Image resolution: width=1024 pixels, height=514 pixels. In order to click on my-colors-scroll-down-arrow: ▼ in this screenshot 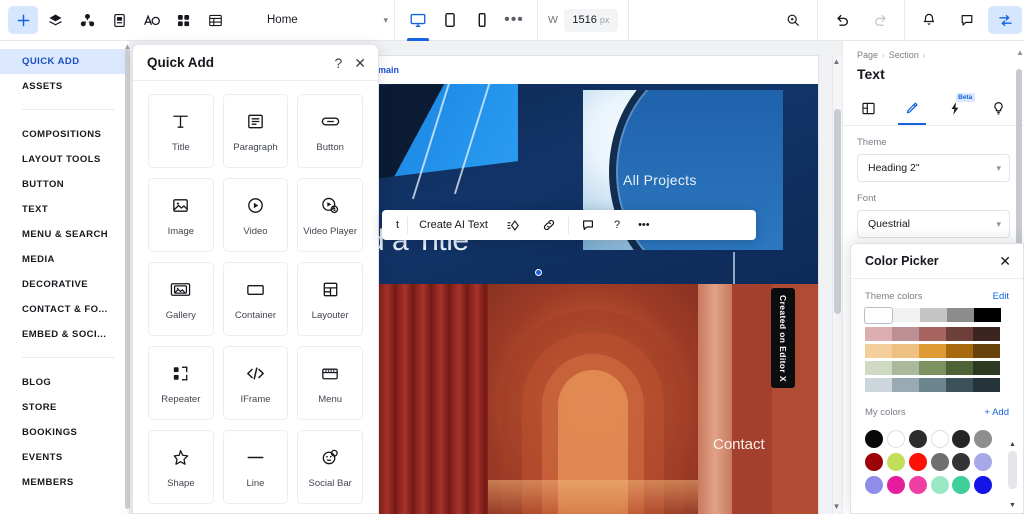, I will do `click(1012, 505)`.